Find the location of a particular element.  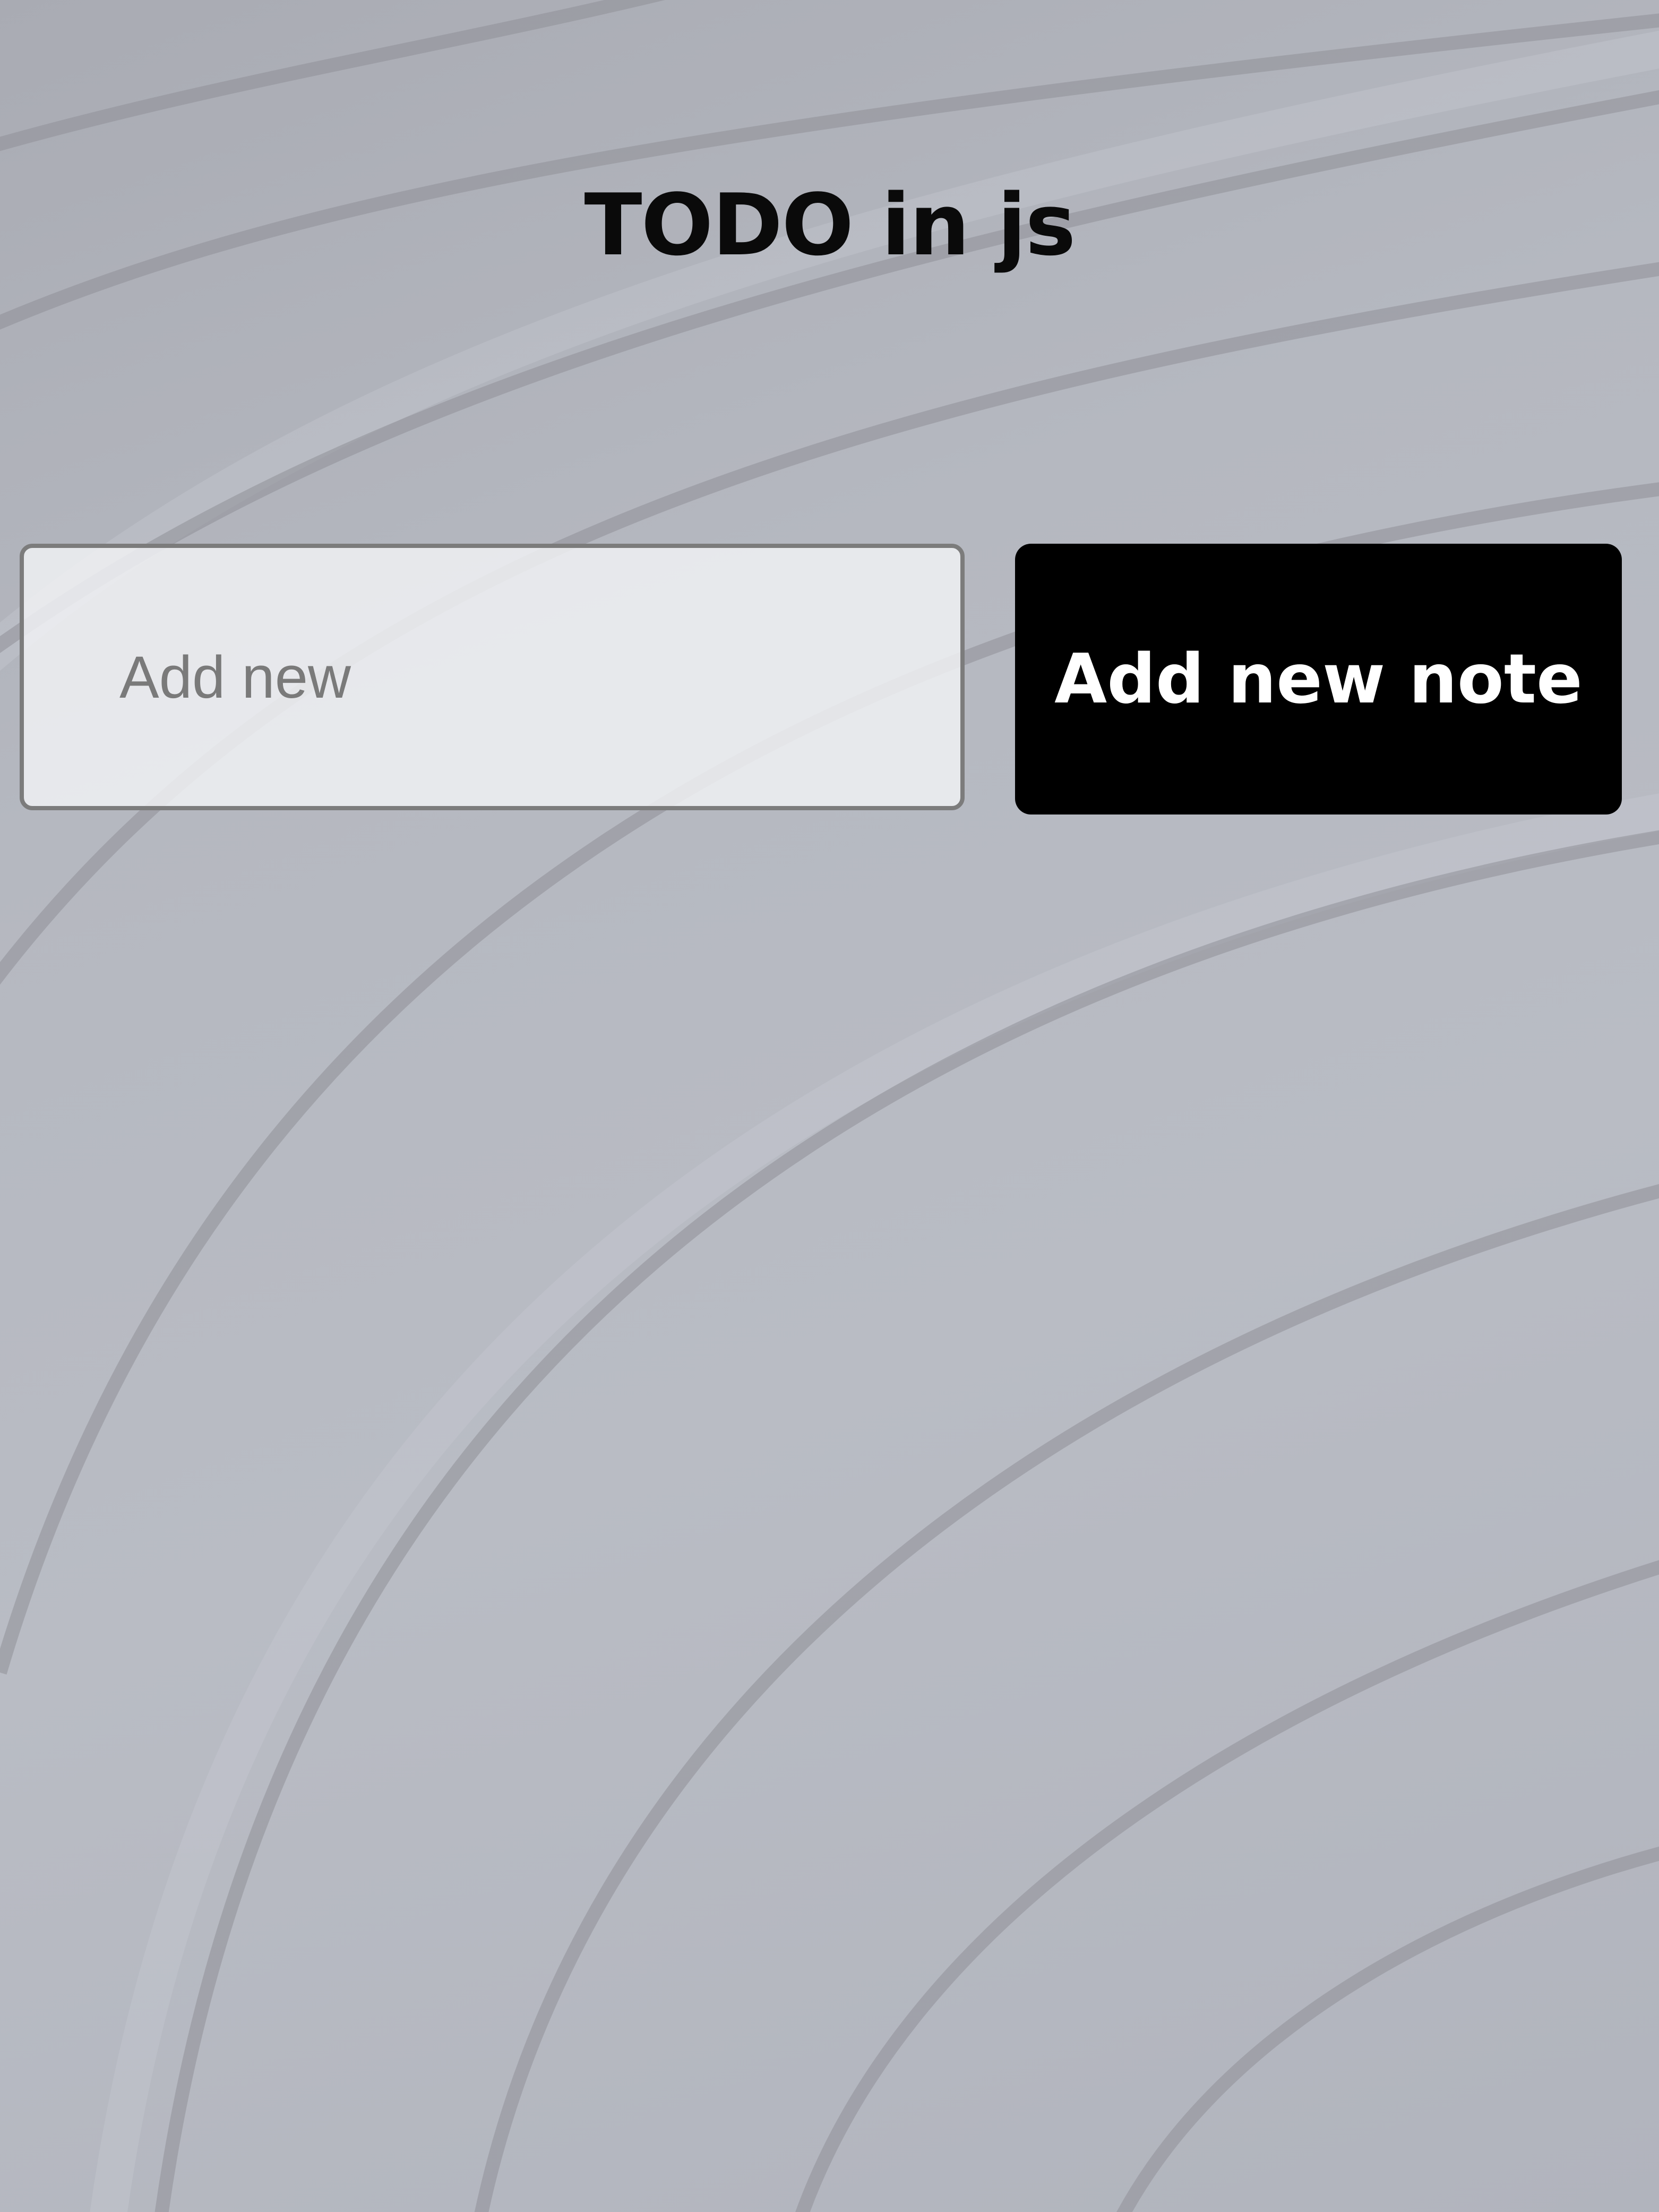

page-title: TODO in js is located at coordinates (830, 225).